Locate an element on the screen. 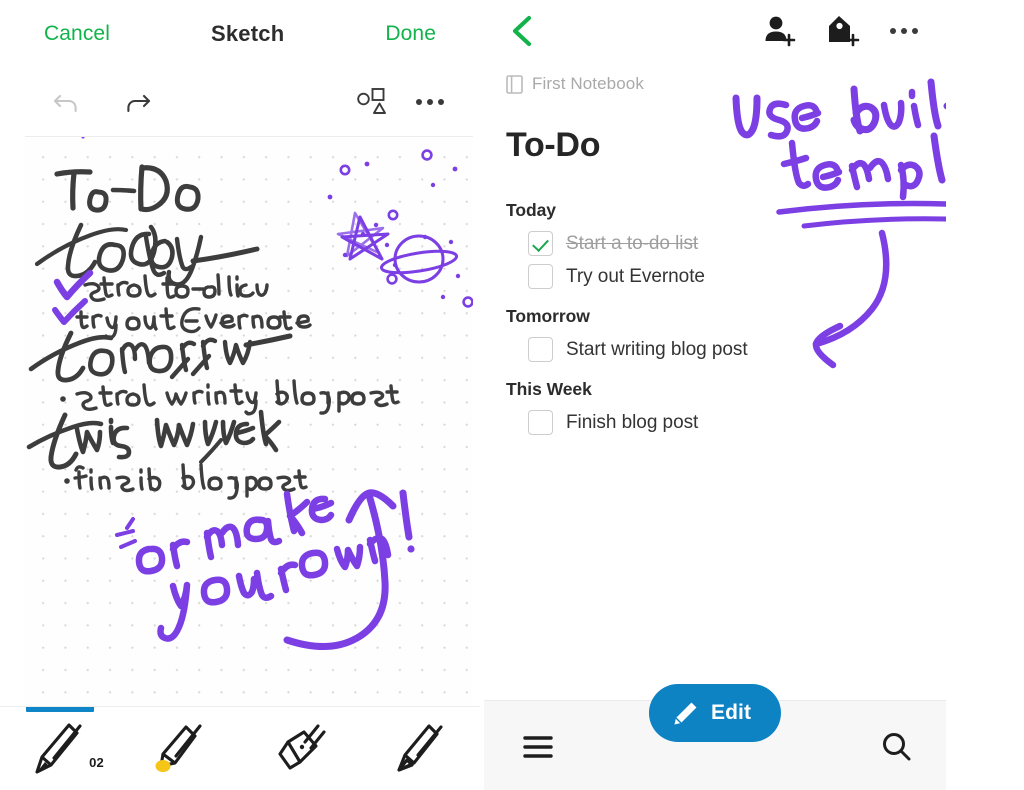  pen-icon is located at coordinates (58, 748).